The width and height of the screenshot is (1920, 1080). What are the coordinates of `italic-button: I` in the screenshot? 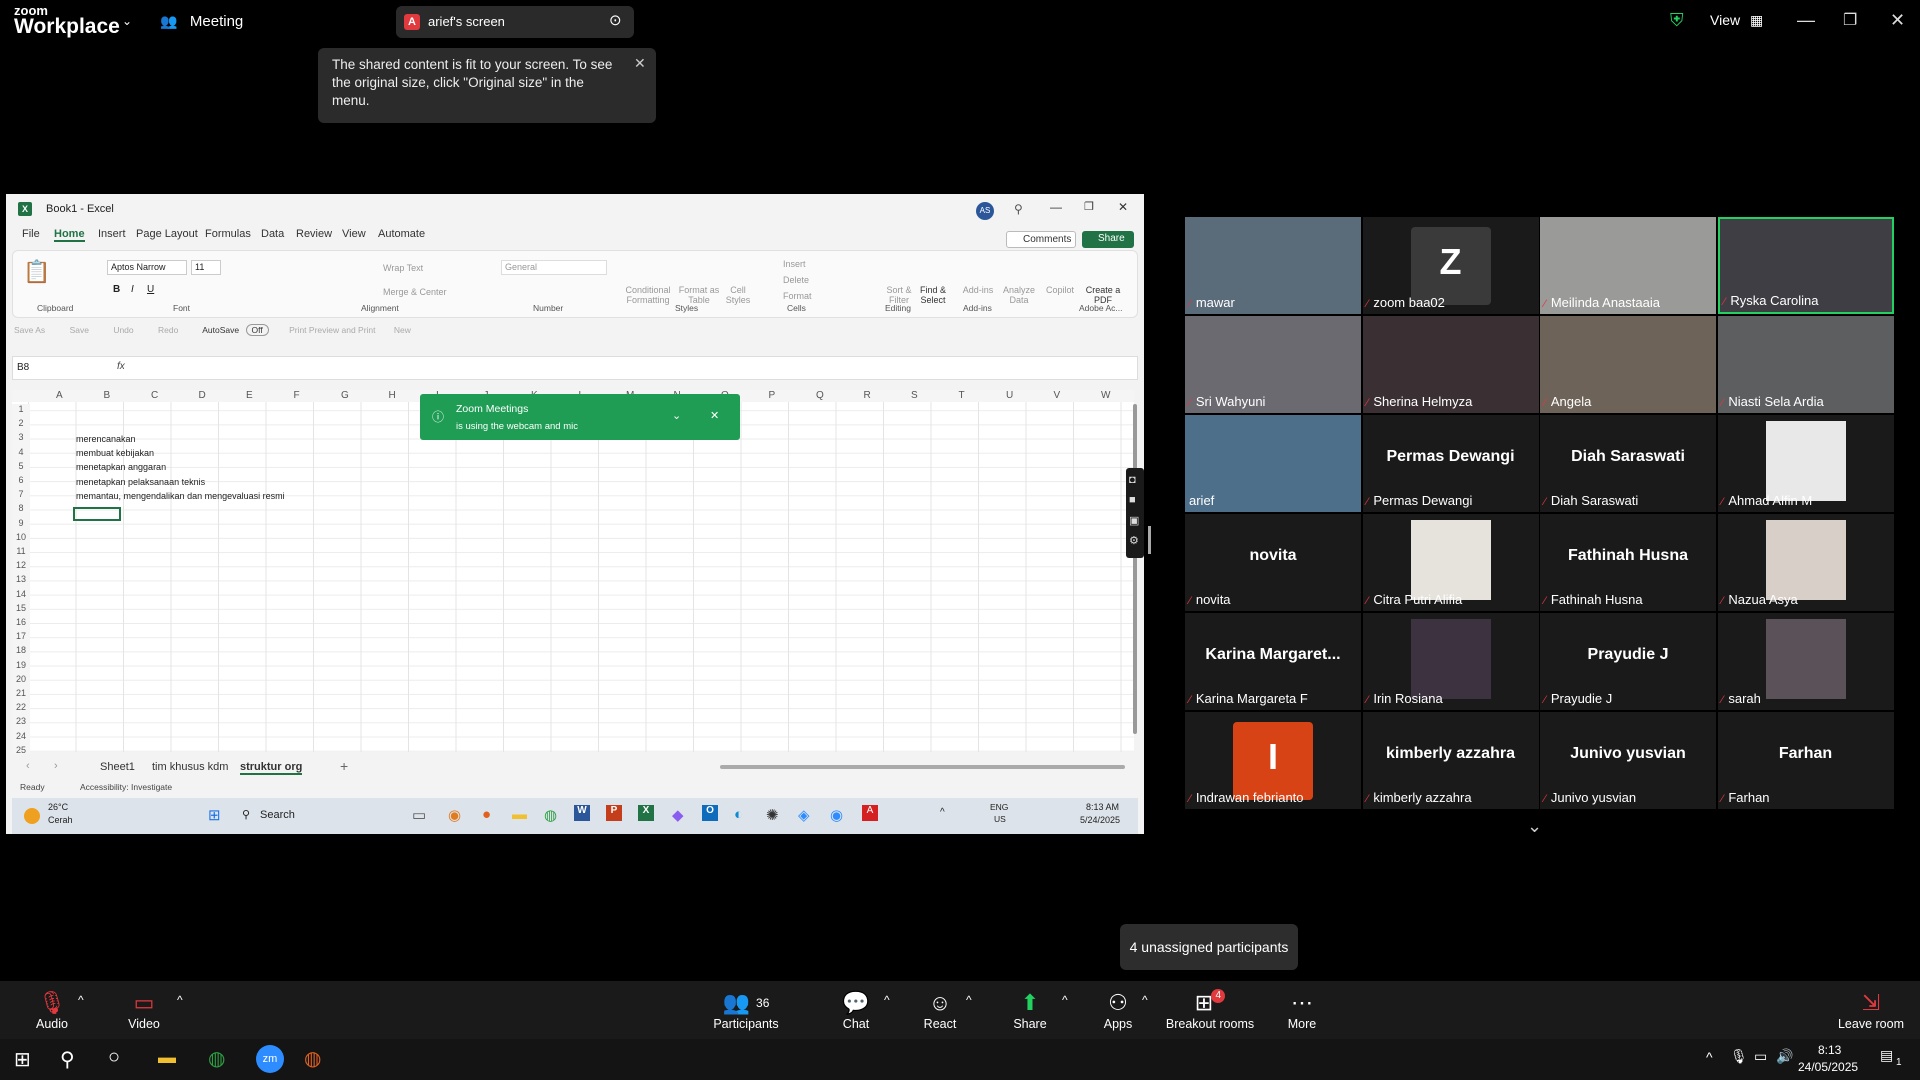 It's located at (132, 289).